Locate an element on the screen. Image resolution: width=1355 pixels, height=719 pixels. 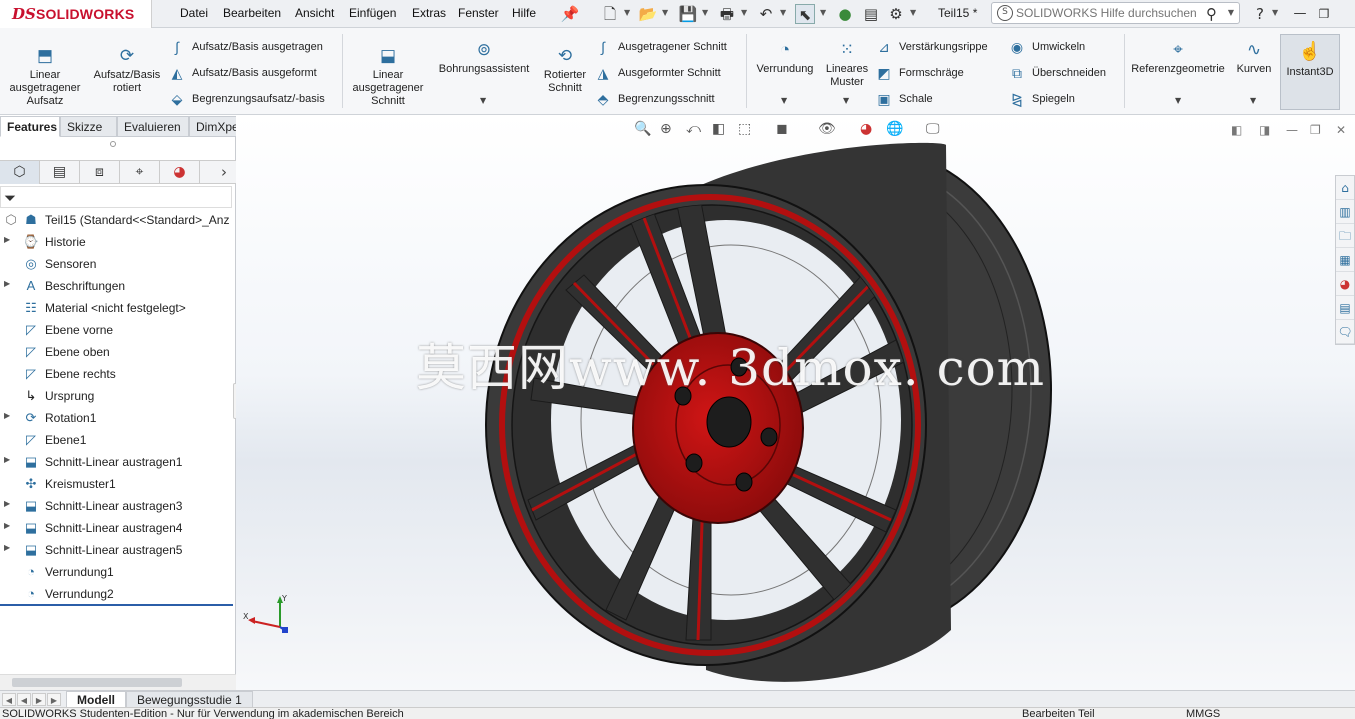
options-gear-icon: ⚙ is located at coordinates (896, 14).